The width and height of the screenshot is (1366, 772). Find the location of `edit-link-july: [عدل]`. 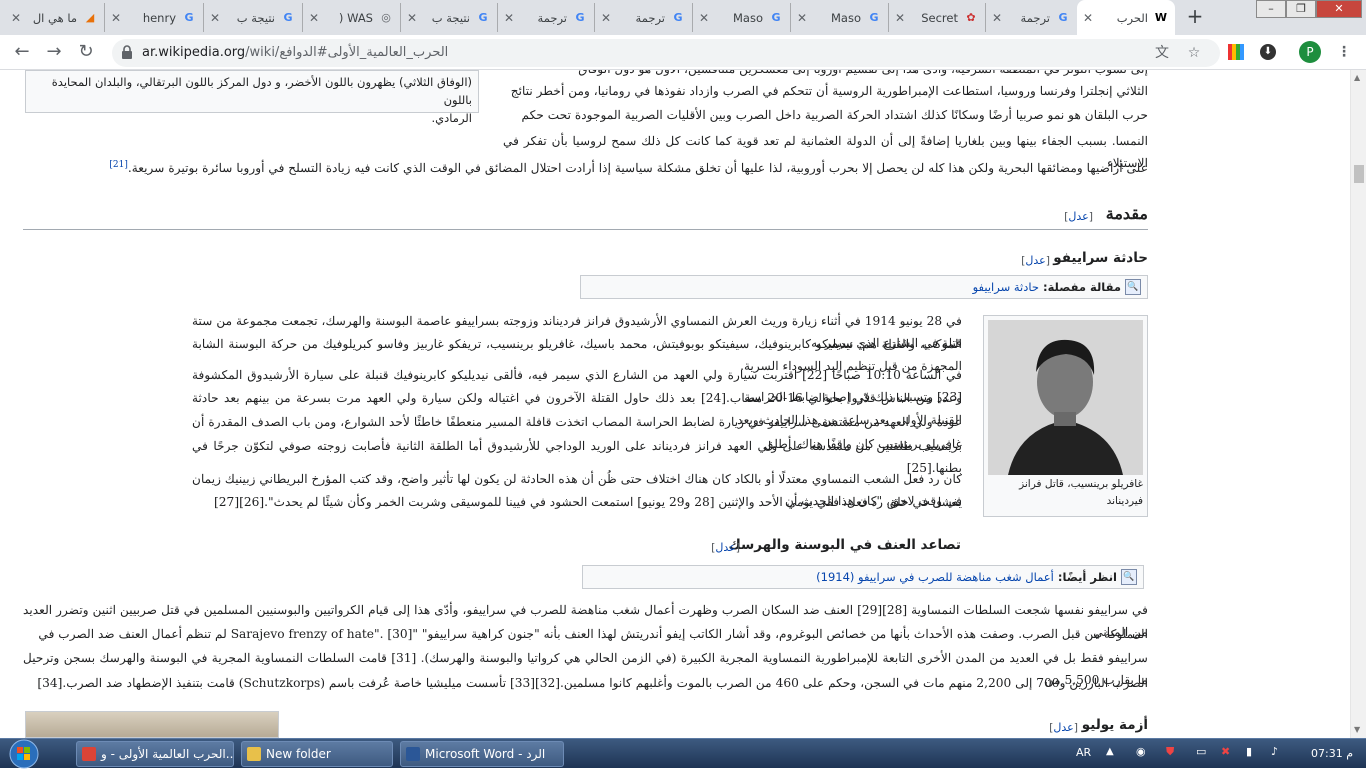

edit-link-july: [عدل] is located at coordinates (1063, 727).